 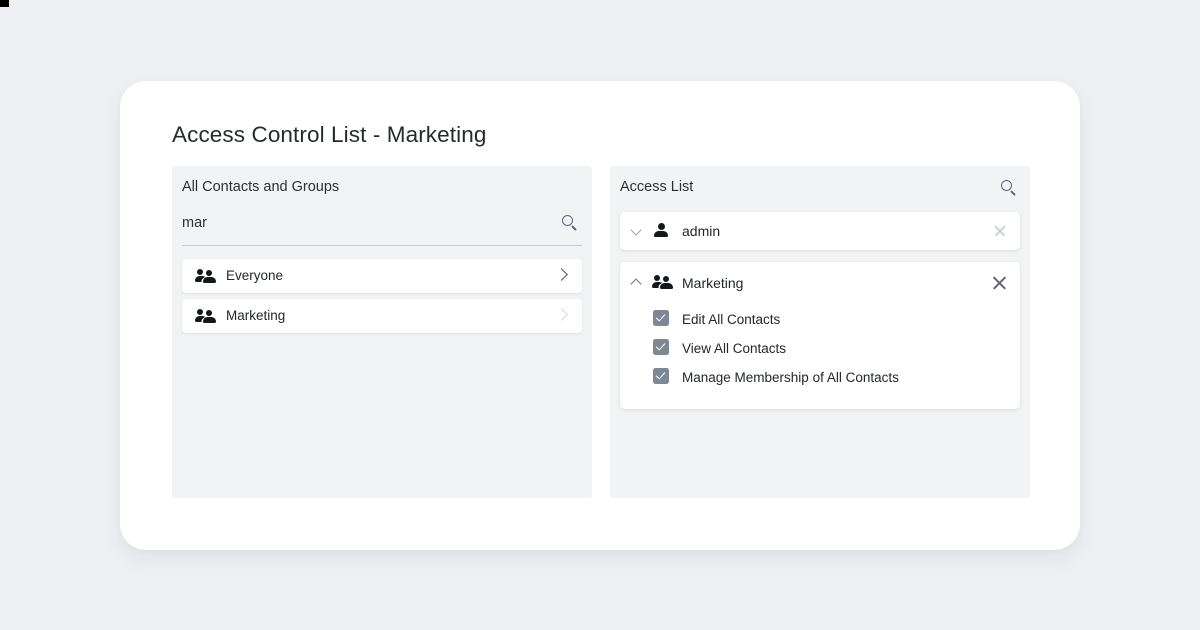 I want to click on left-panel-title: All Contacts and Groups, so click(x=261, y=187).